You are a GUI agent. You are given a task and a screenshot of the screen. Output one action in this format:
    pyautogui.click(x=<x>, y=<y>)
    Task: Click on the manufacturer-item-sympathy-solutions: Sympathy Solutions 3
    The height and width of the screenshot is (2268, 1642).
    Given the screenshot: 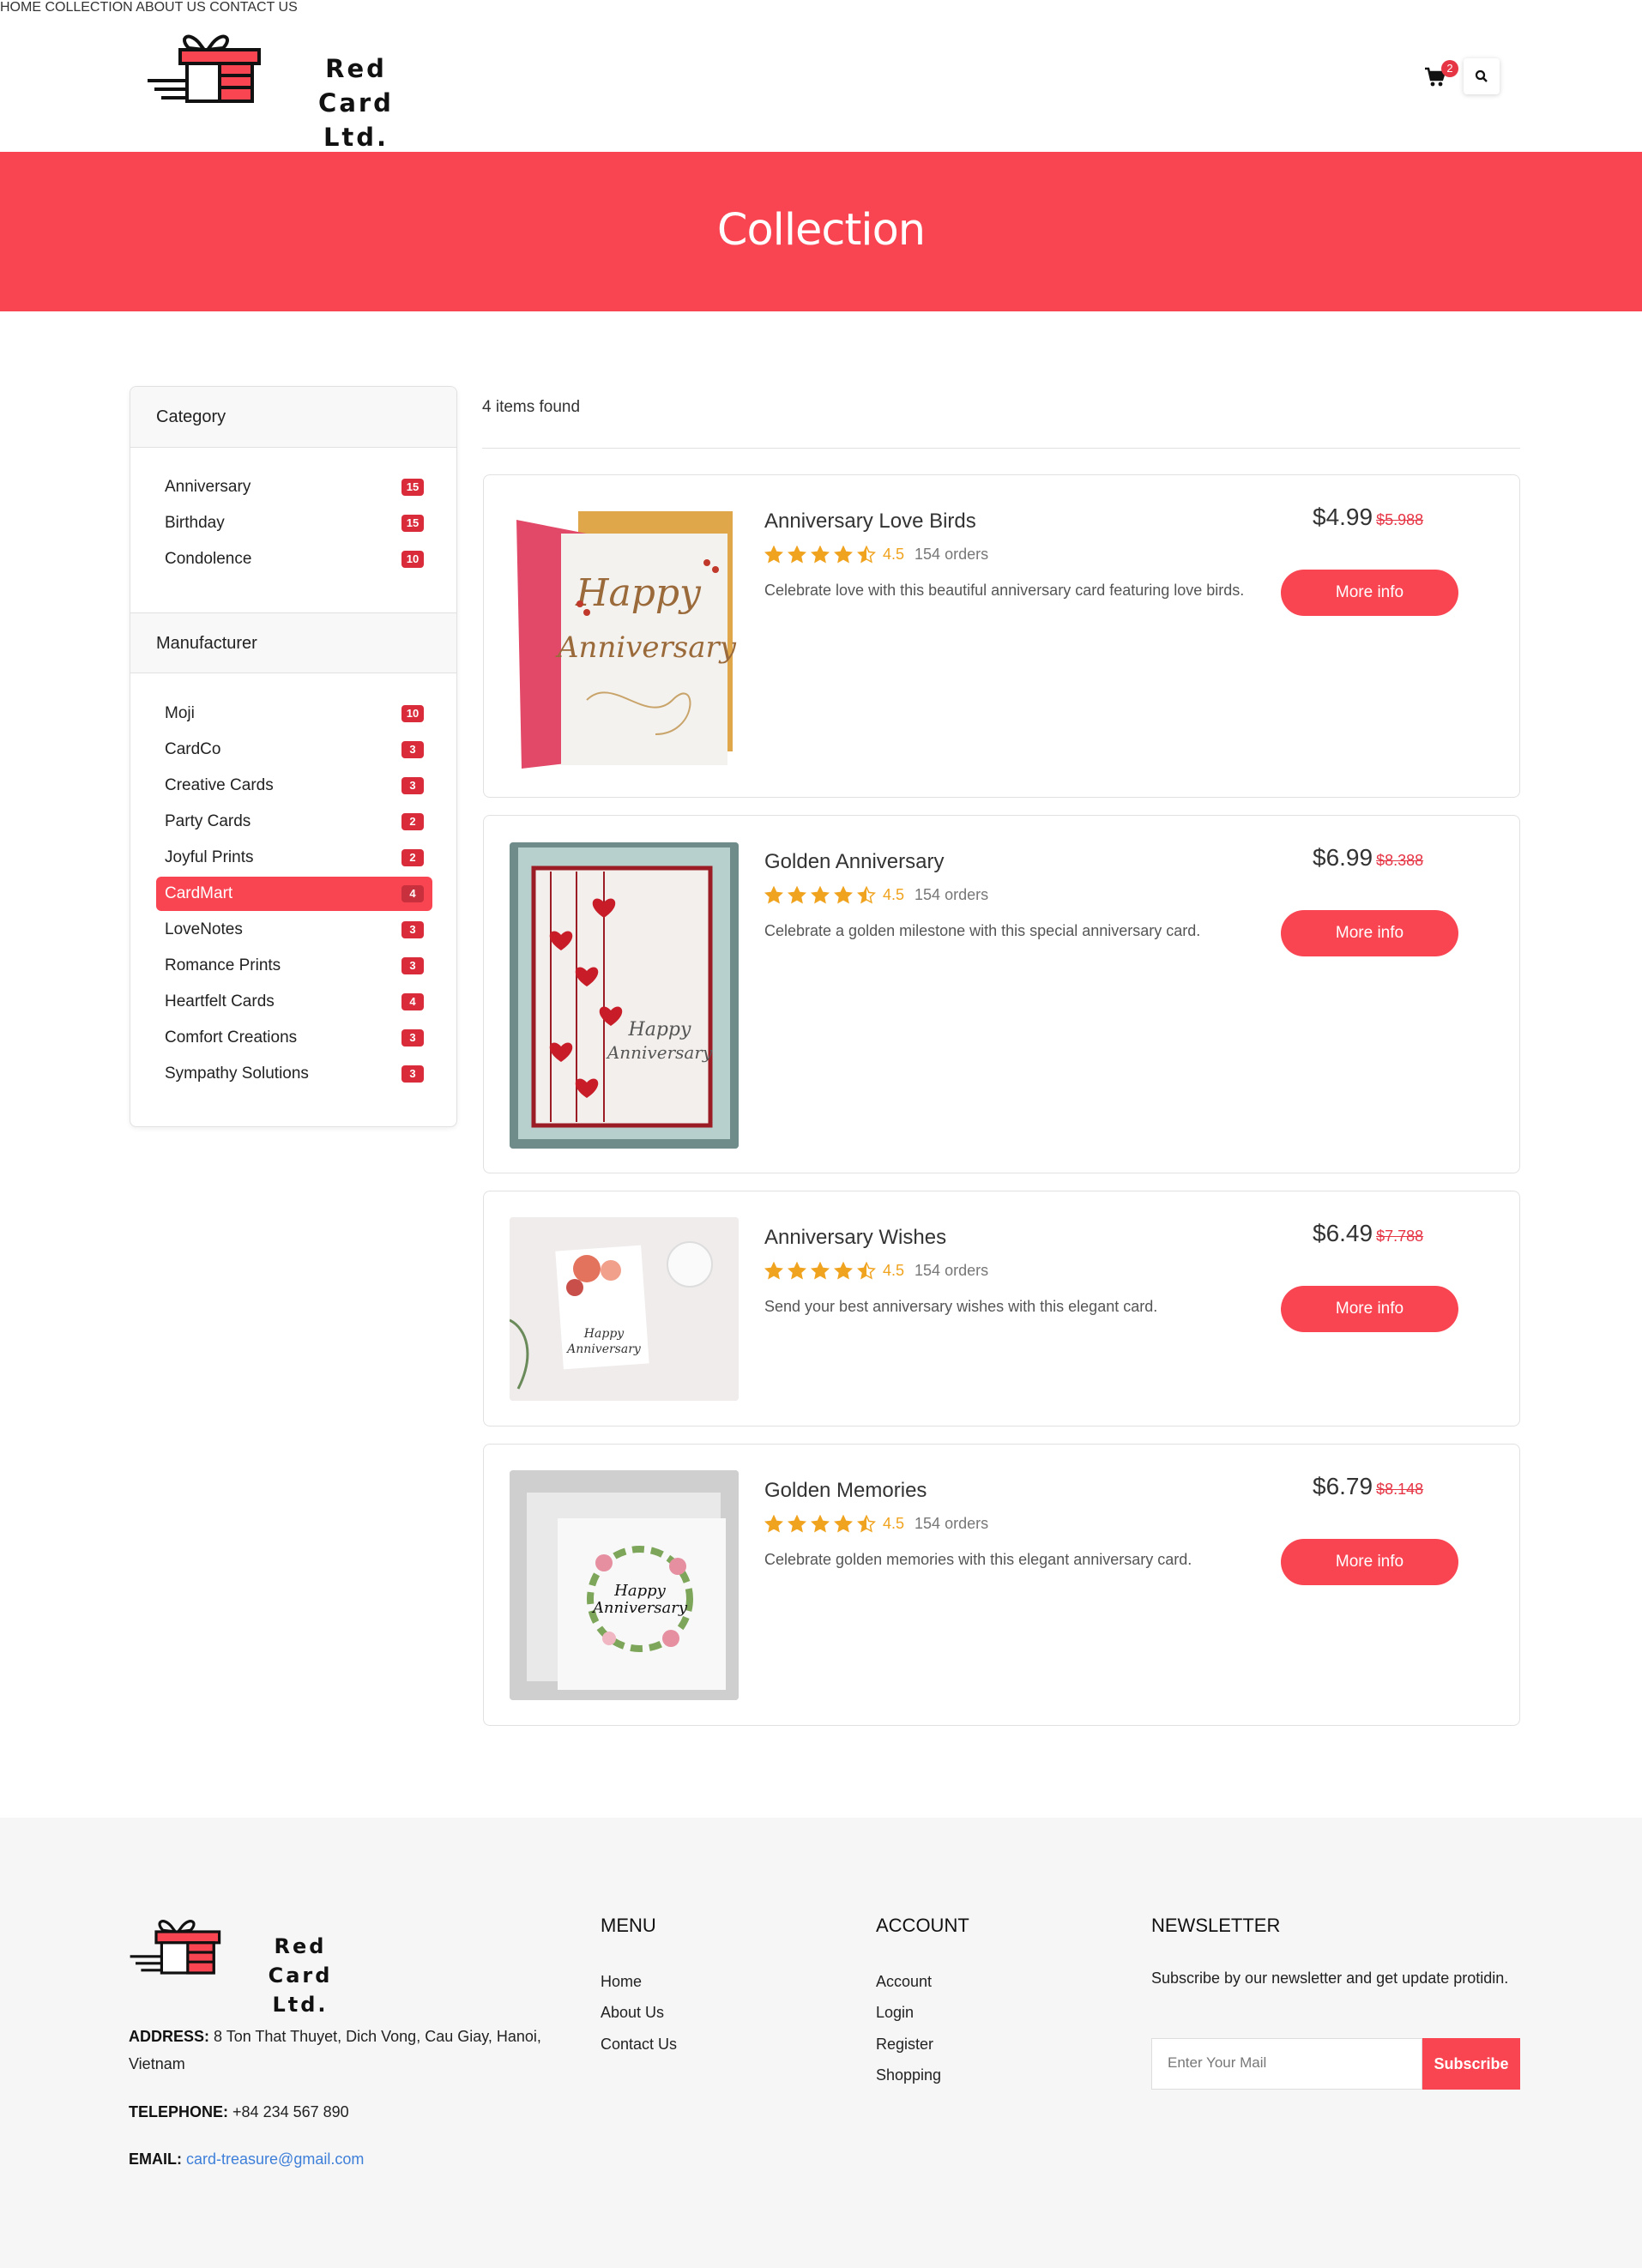 What is the action you would take?
    pyautogui.click(x=294, y=1074)
    